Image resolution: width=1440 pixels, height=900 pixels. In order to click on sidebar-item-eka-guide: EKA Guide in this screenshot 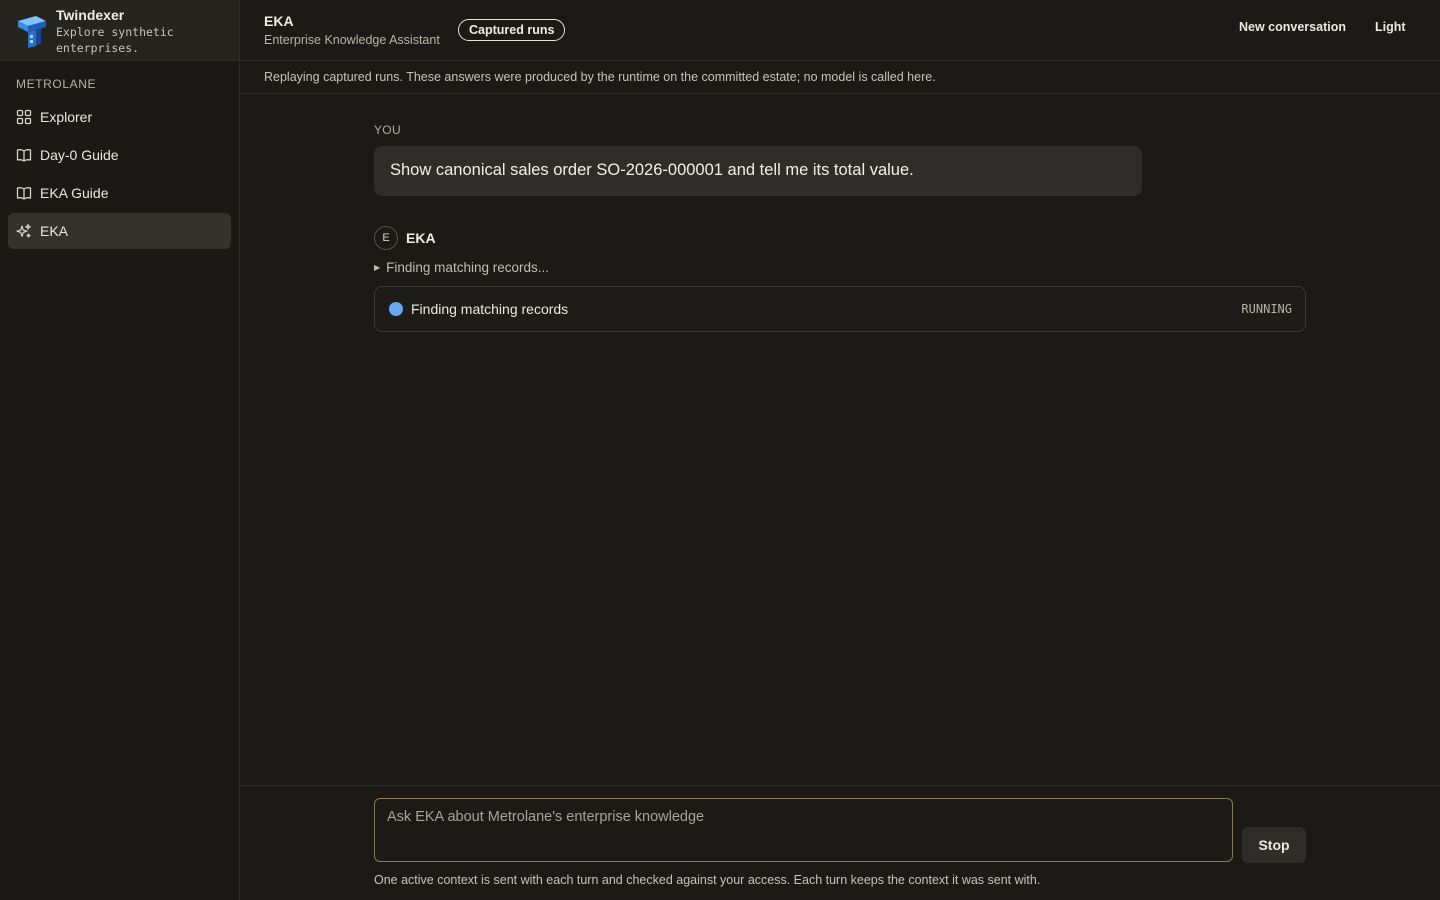, I will do `click(119, 193)`.